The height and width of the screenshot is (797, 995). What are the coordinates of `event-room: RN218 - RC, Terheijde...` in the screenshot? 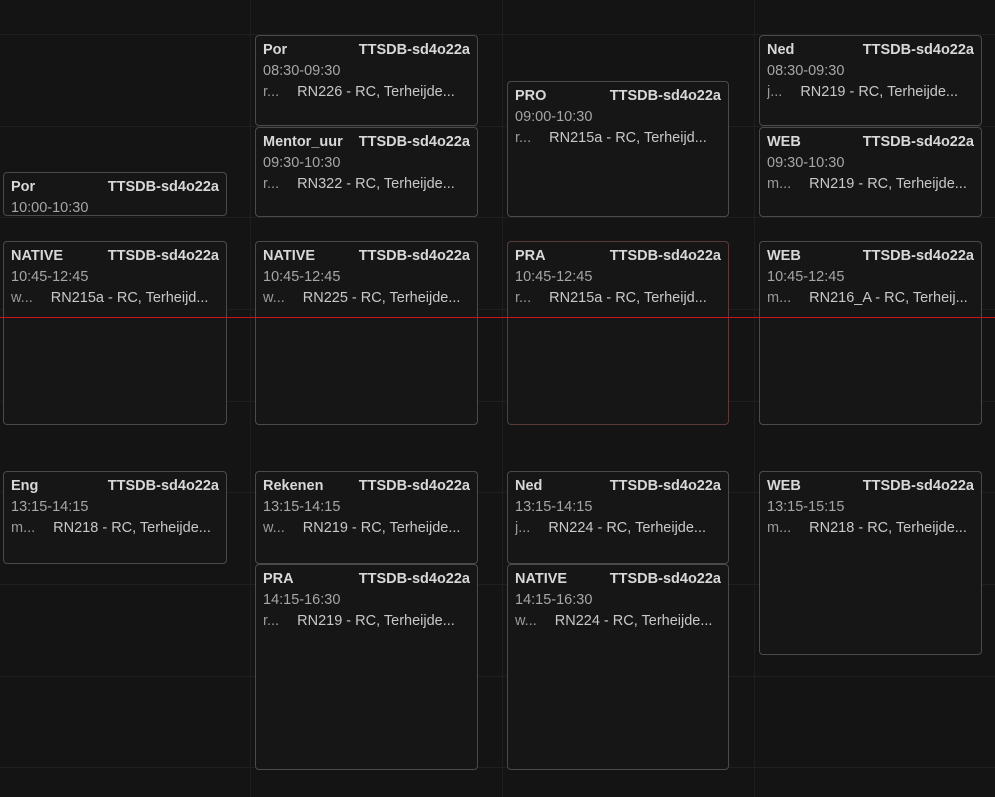 It's located at (132, 528).